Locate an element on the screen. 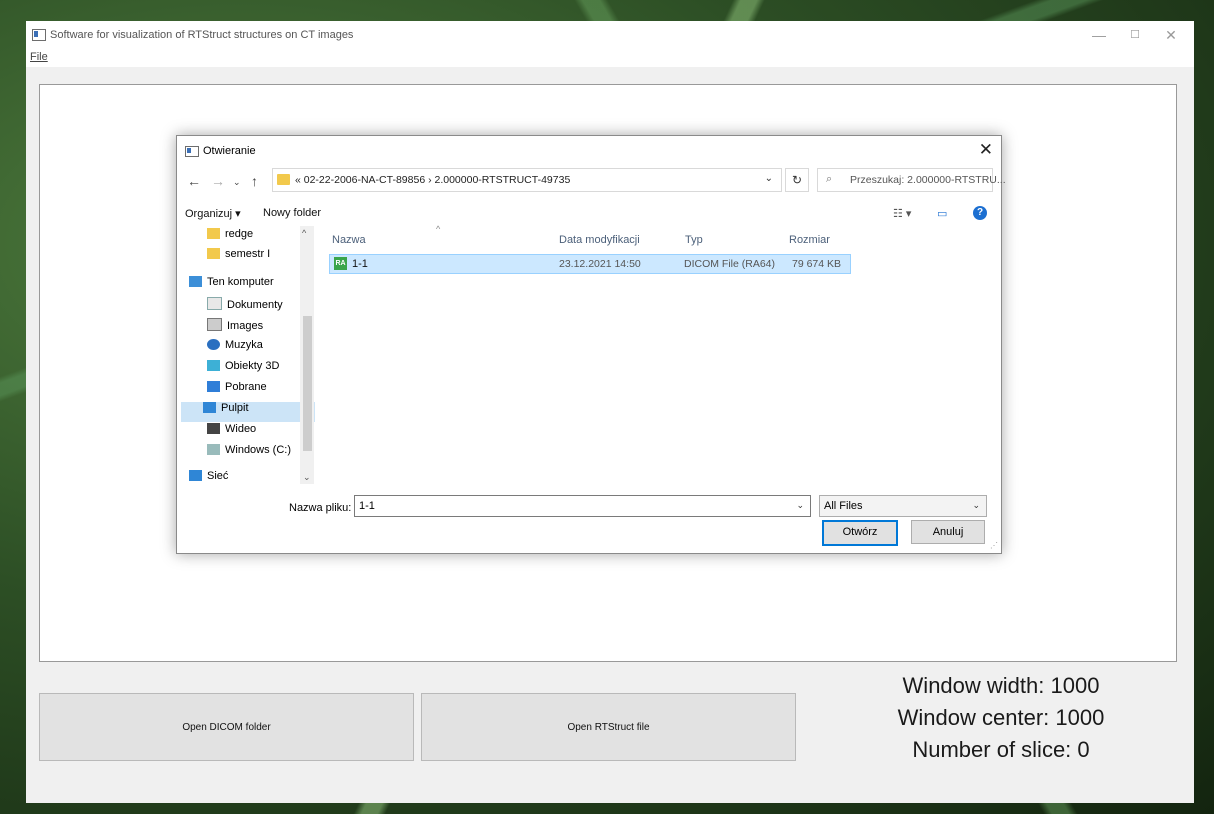 This screenshot has height=814, width=1214. view-options-icon: ☷ ▾ is located at coordinates (902, 213).